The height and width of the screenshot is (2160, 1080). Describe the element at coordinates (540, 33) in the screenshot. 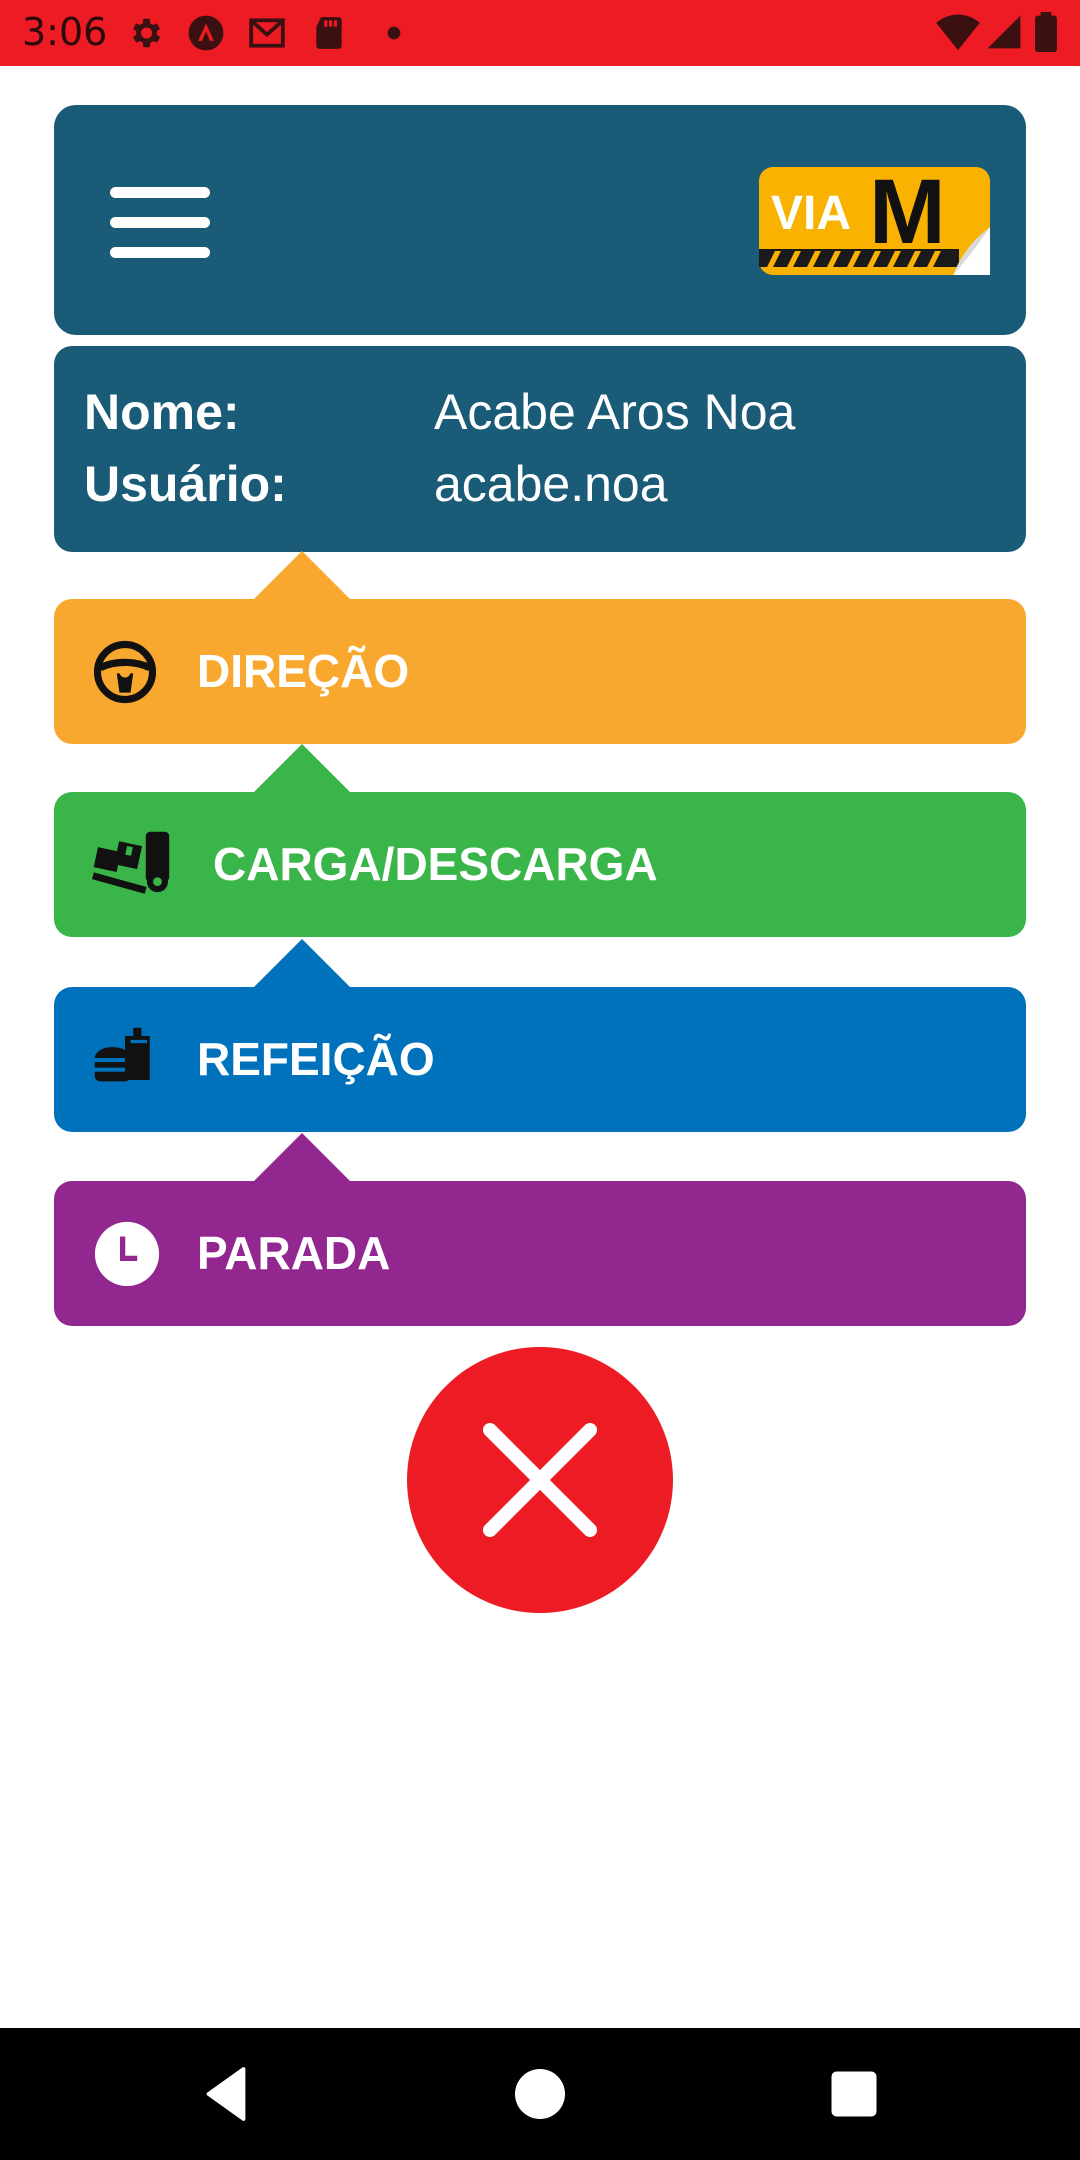

I see `status-bar: 3:06` at that location.